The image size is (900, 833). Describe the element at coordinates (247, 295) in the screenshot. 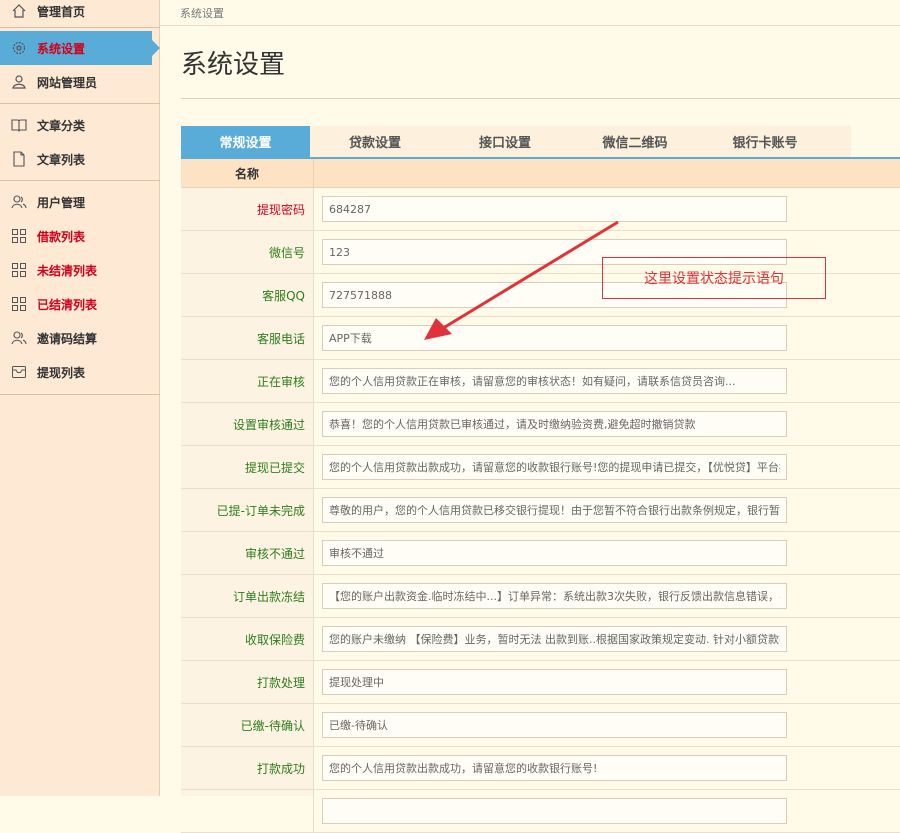

I see `field-label: 客服QQ` at that location.